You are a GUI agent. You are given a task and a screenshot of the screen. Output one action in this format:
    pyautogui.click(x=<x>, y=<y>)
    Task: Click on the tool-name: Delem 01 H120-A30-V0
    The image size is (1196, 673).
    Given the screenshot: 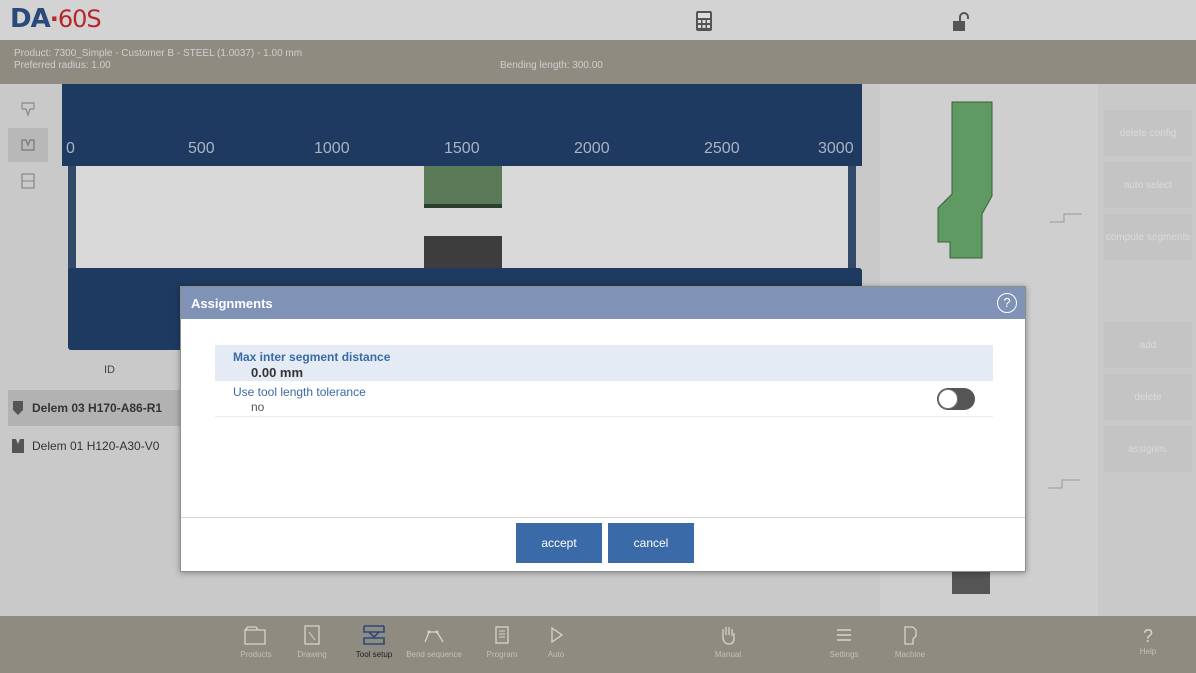 What is the action you would take?
    pyautogui.click(x=96, y=446)
    